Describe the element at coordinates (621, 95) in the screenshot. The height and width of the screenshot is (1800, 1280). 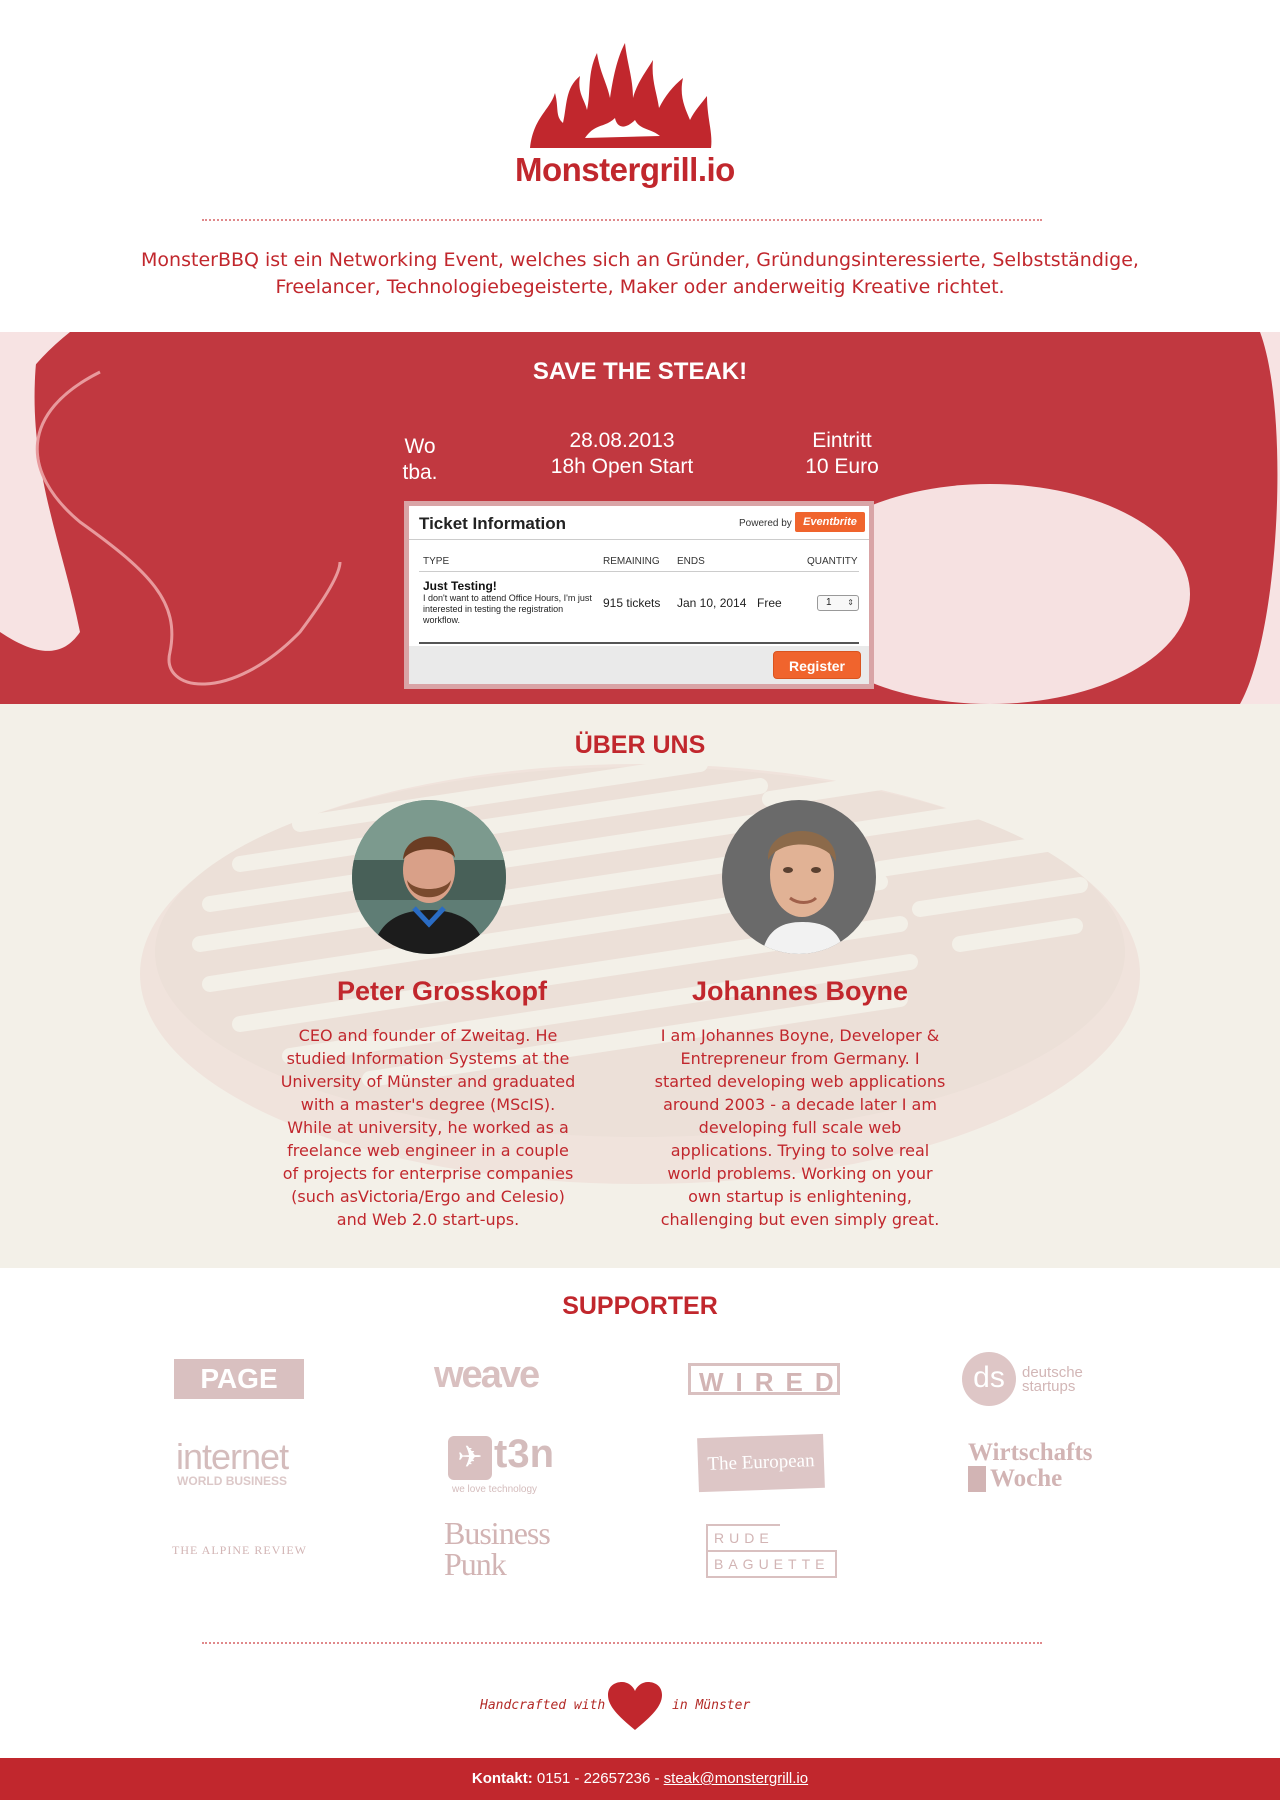
I see `flame-icon` at that location.